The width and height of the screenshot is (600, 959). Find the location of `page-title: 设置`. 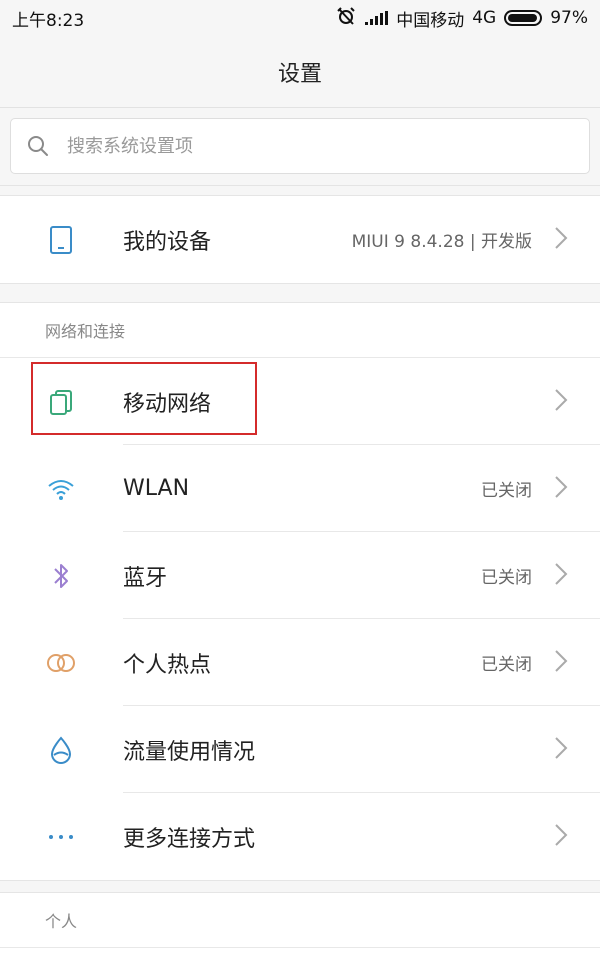

page-title: 设置 is located at coordinates (299, 74).